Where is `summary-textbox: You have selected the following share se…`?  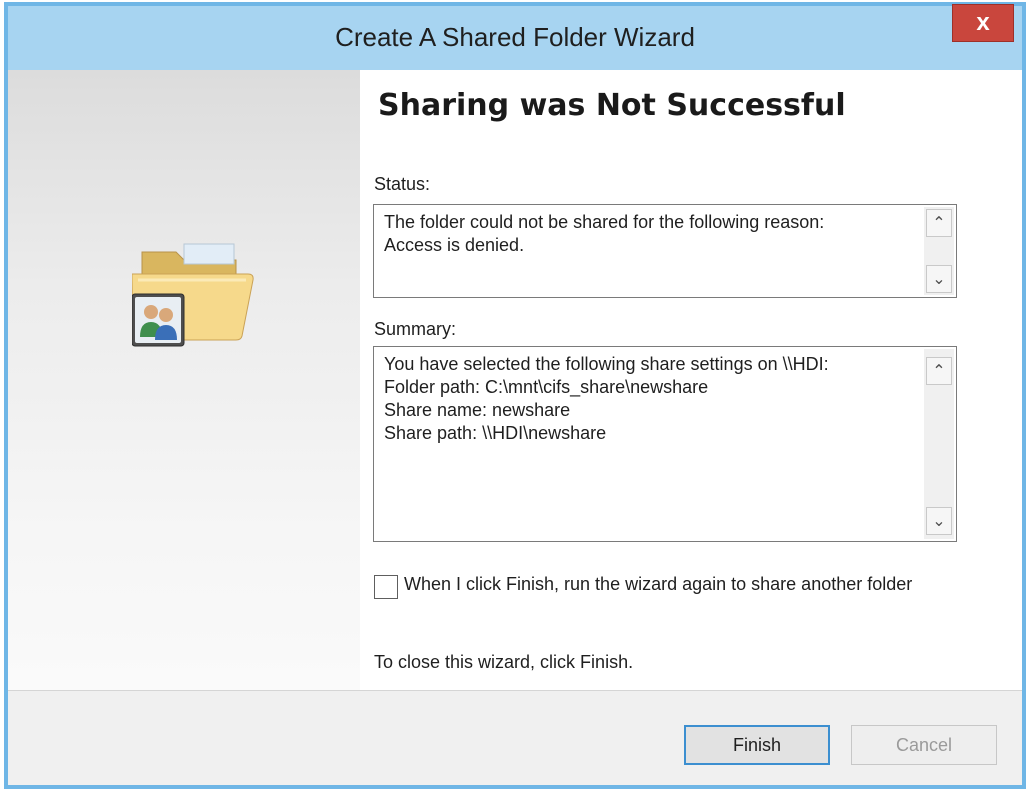 summary-textbox: You have selected the following share se… is located at coordinates (665, 444).